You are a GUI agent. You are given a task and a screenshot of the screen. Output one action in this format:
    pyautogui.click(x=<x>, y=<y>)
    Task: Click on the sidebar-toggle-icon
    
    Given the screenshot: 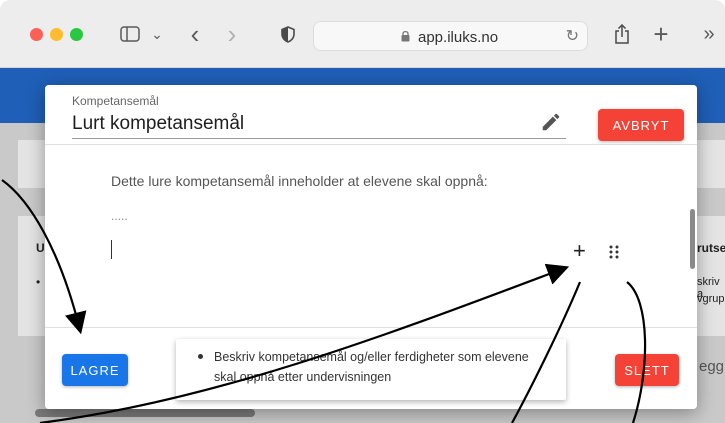 What is the action you would take?
    pyautogui.click(x=130, y=34)
    